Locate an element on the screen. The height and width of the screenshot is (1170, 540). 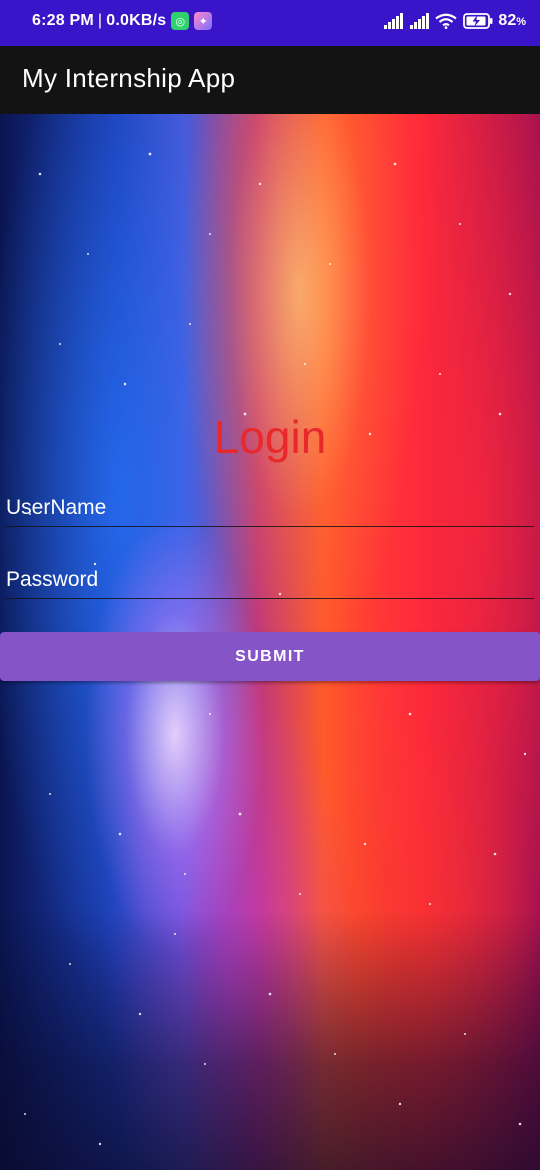
status-bar: 6:28 PM | 0.0KB/s ◎ ✦ 82% is located at coordinates (270, 23).